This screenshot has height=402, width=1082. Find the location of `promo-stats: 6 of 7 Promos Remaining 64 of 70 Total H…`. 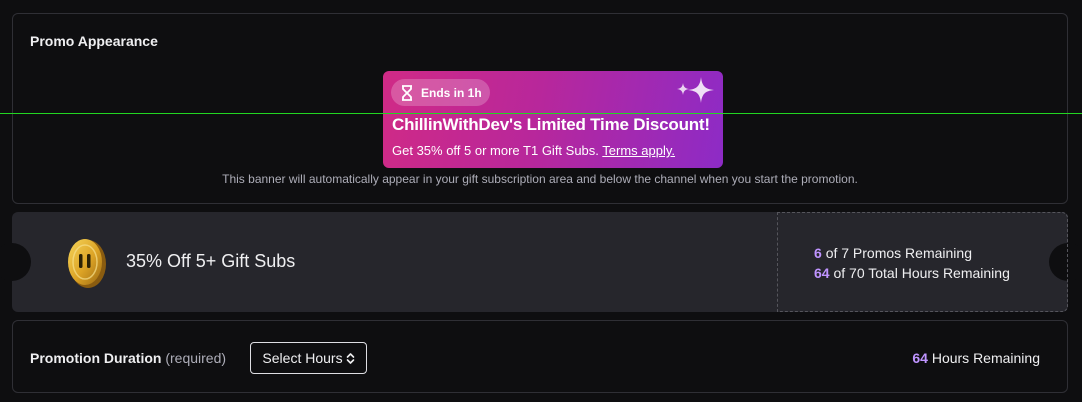

promo-stats: 6 of 7 Promos Remaining 64 of 70 Total H… is located at coordinates (912, 263).